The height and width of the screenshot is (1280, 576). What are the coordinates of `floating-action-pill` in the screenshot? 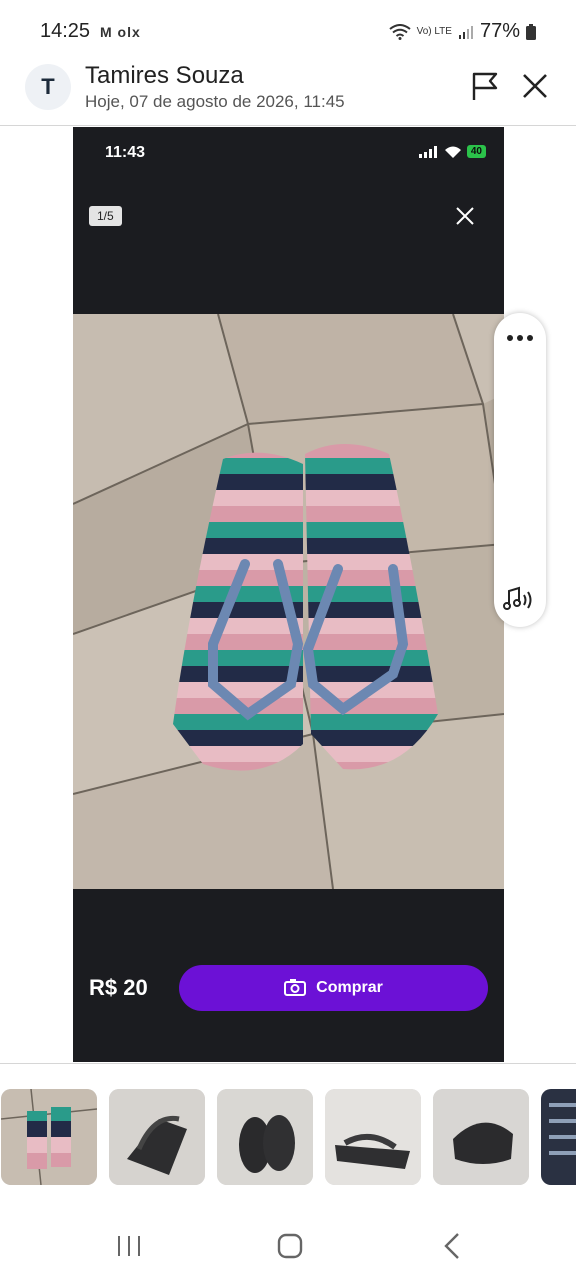 It's located at (520, 470).